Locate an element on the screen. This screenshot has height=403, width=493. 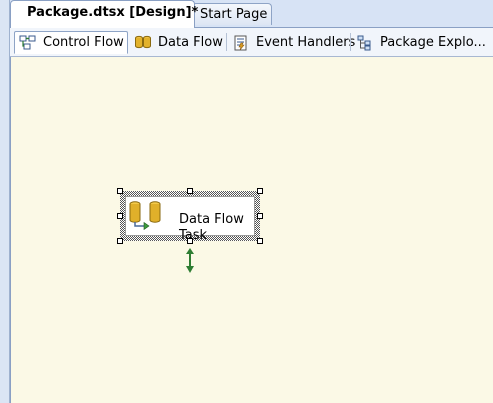
resize-handle-top is located at coordinates (190, 191).